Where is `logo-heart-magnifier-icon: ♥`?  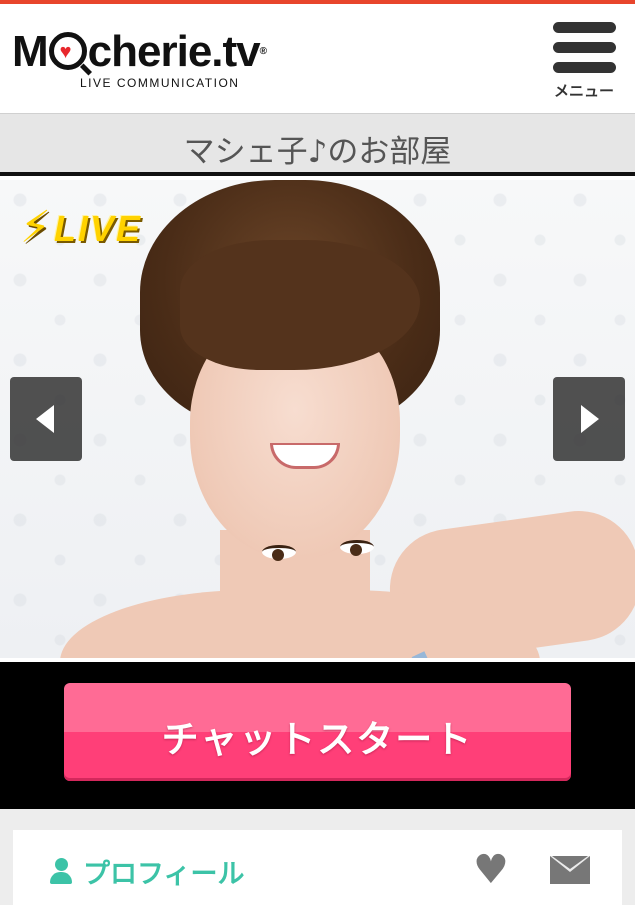 logo-heart-magnifier-icon: ♥ is located at coordinates (67, 51).